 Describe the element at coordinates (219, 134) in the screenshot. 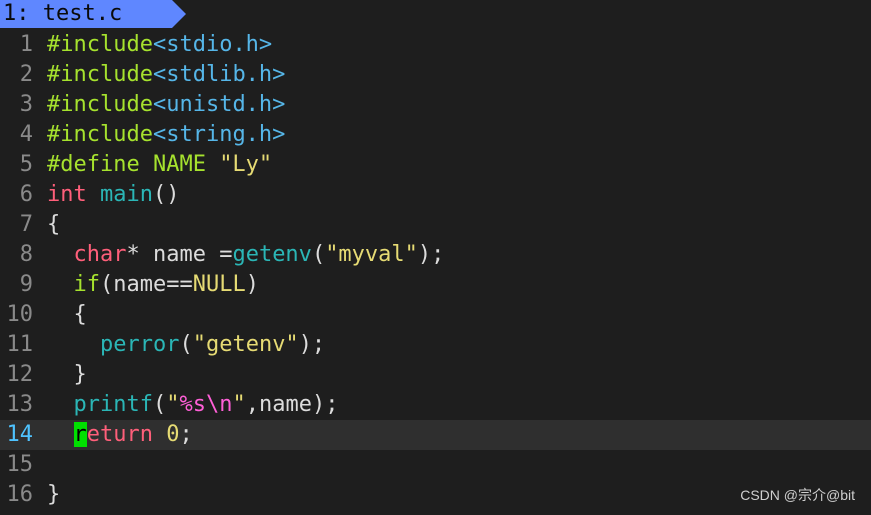

I see `code-token: <string.h>` at that location.